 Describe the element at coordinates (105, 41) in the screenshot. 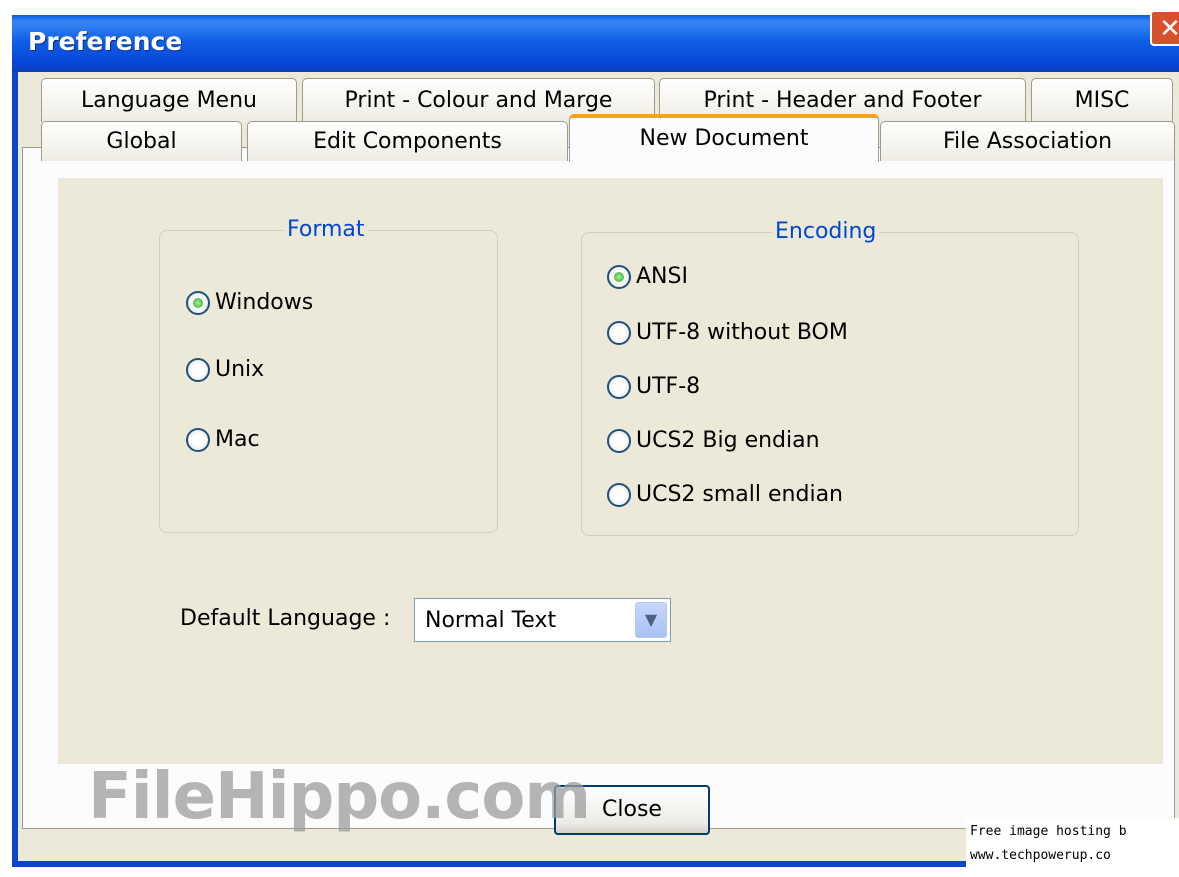

I see `window-title: Preference` at that location.